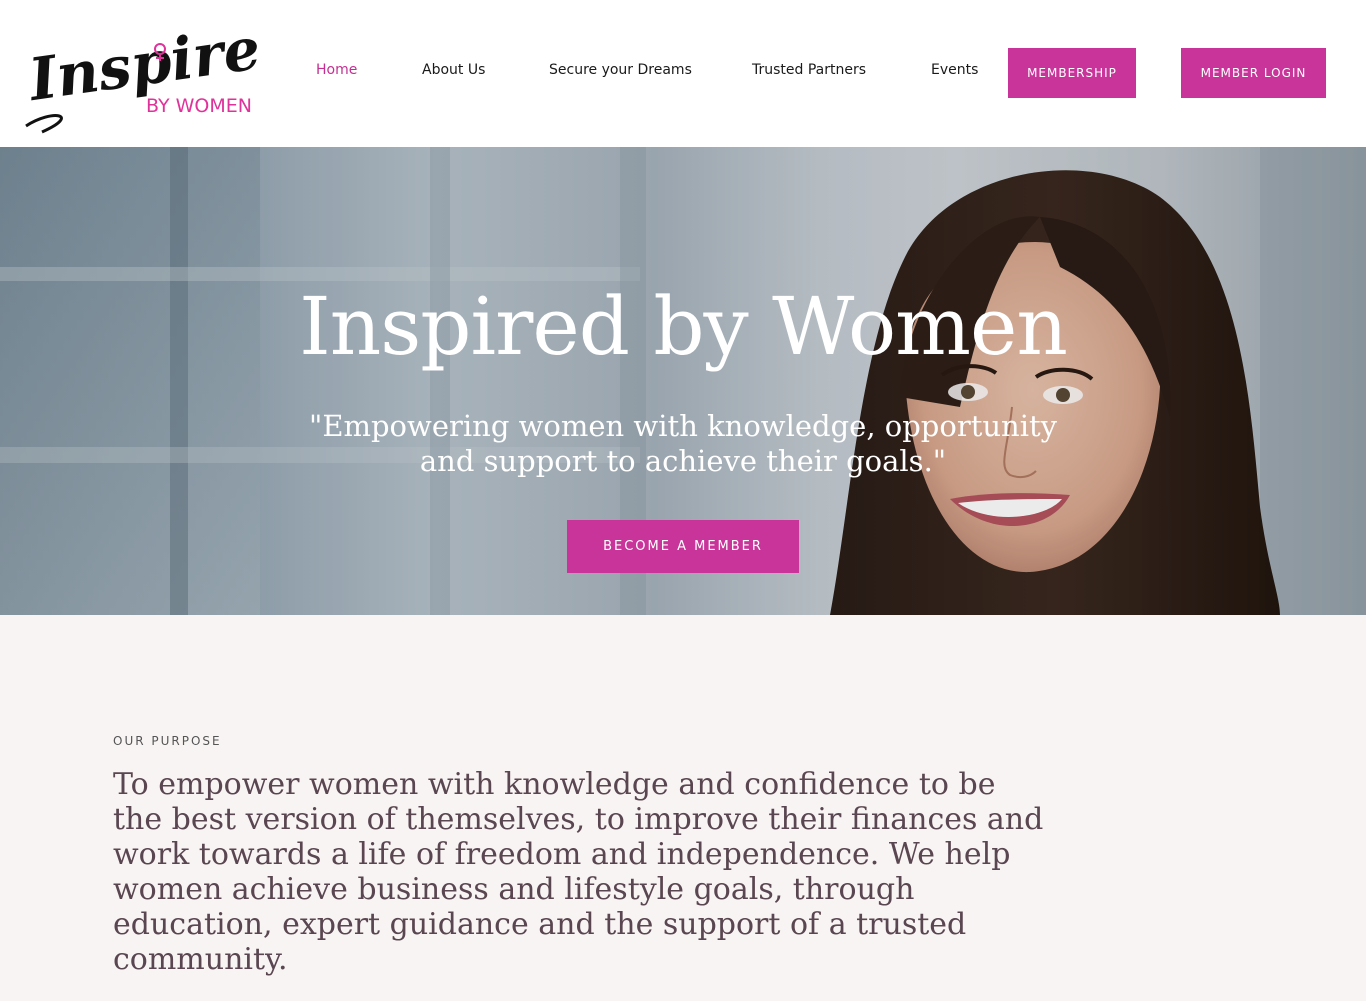 The image size is (1366, 1001). I want to click on hero-title: Inspired by Women, so click(683, 326).